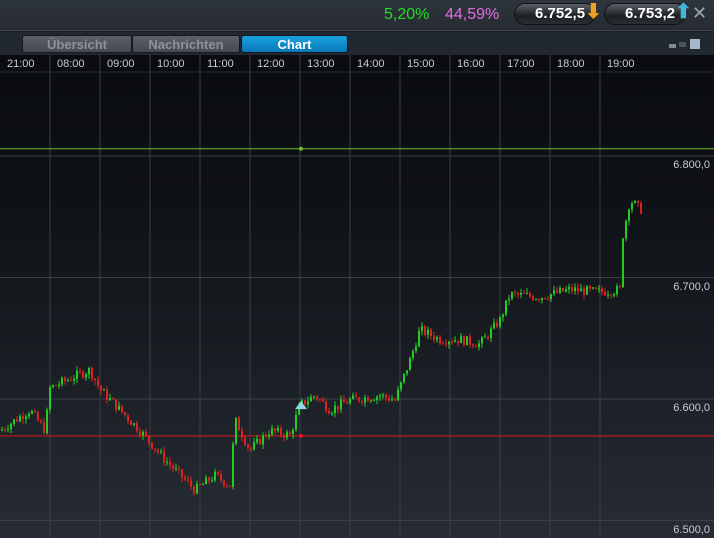 Image resolution: width=714 pixels, height=538 pixels. I want to click on upper-level-dot, so click(301, 148).